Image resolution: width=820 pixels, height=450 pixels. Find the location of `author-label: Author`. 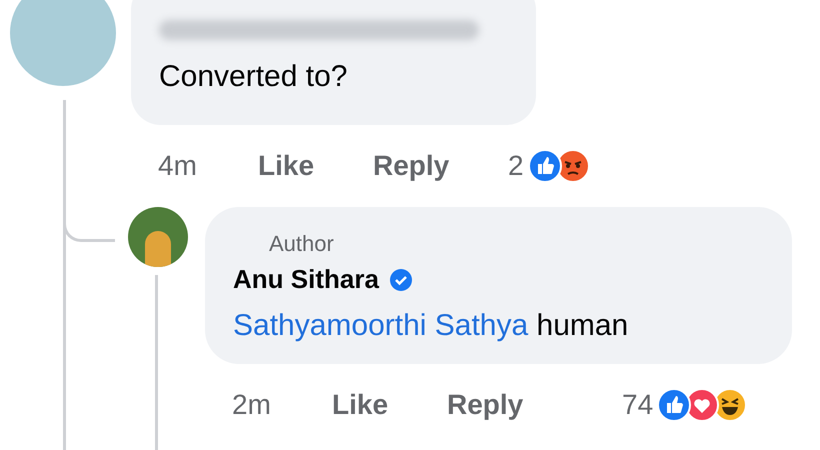

author-label: Author is located at coordinates (301, 244).